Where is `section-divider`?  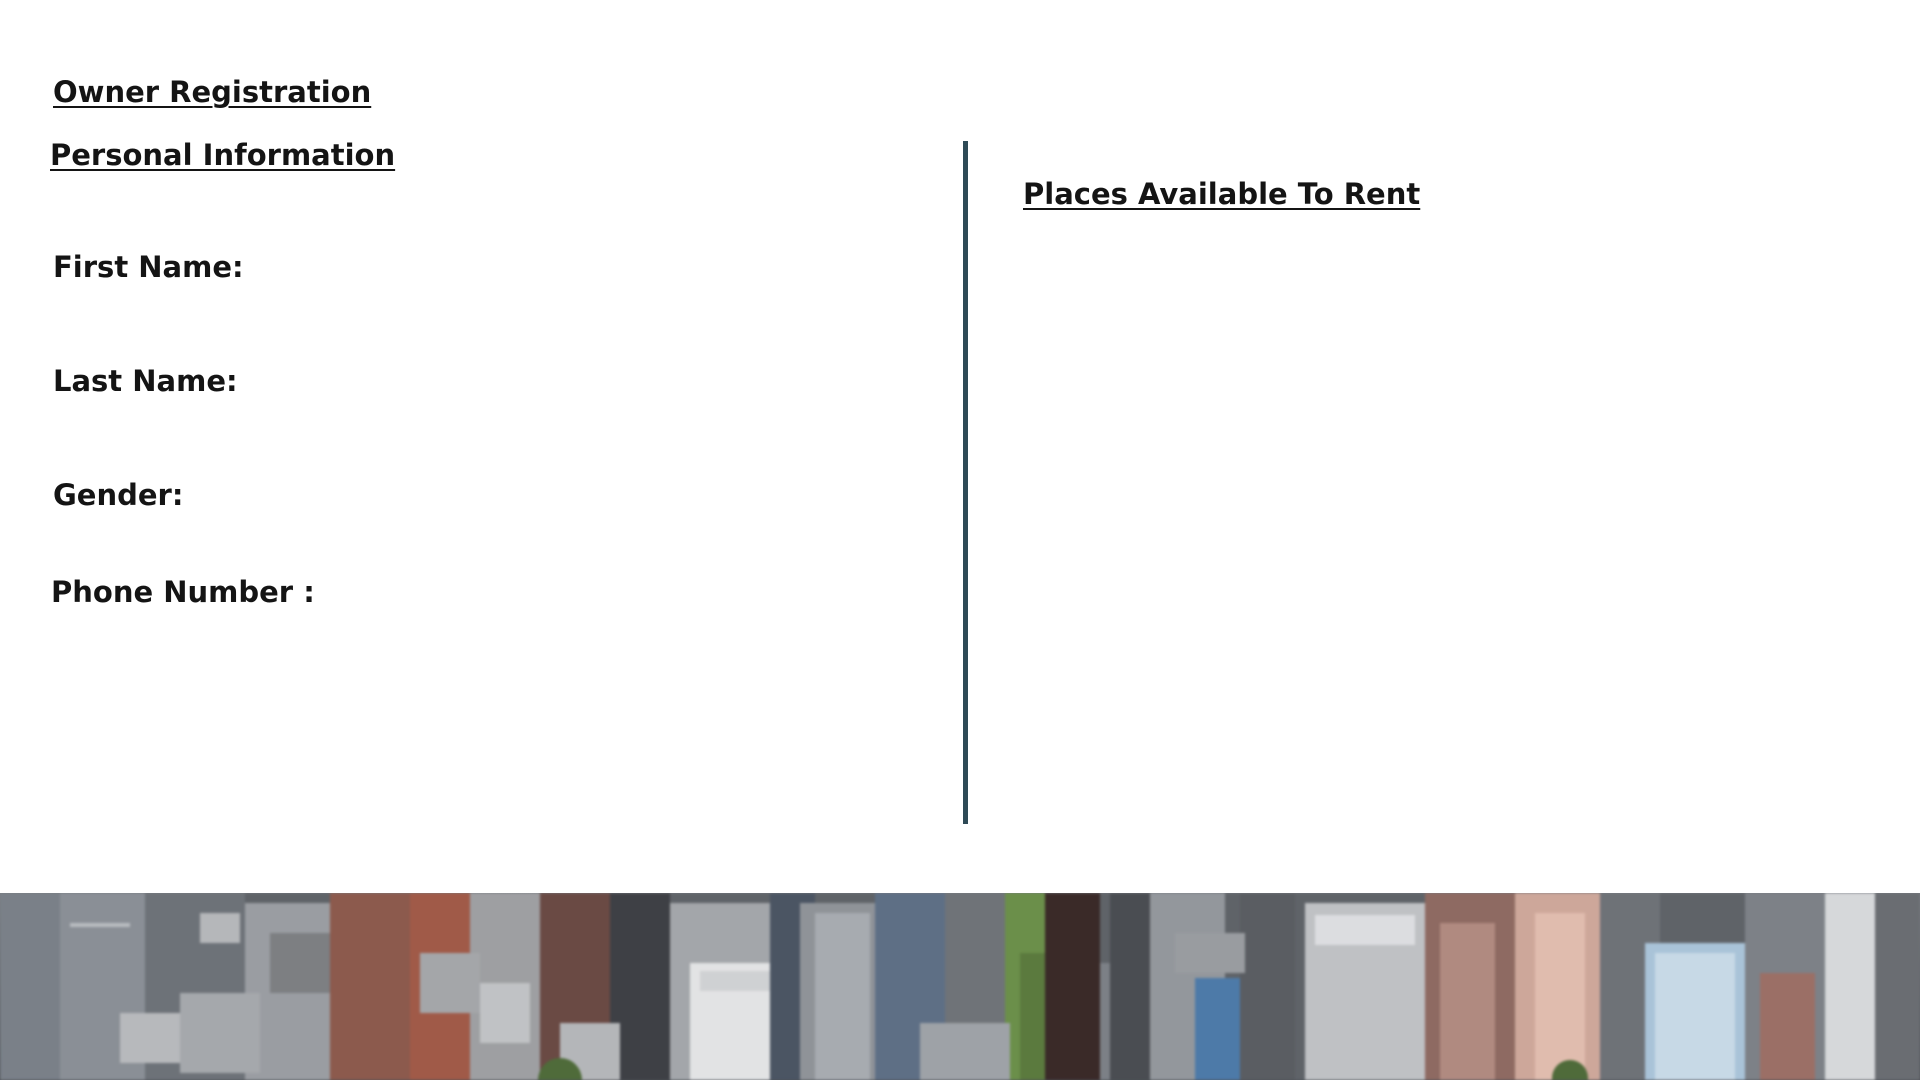 section-divider is located at coordinates (965, 482).